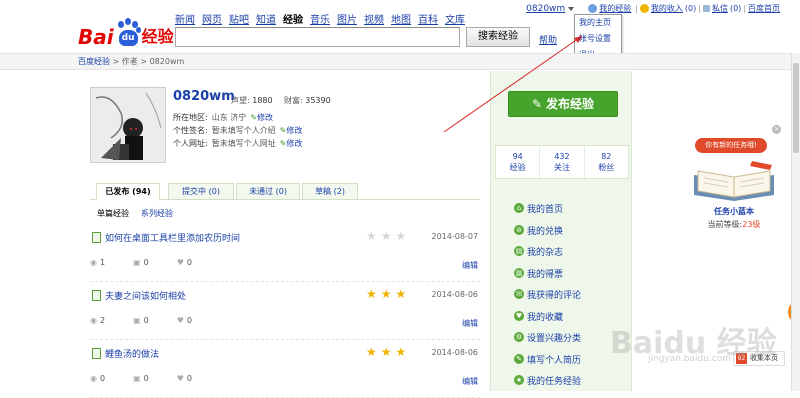 Image resolution: width=800 pixels, height=398 pixels. Describe the element at coordinates (562, 231) in the screenshot. I see `sidebar-item-1: ⊘ 我的兑换` at that location.